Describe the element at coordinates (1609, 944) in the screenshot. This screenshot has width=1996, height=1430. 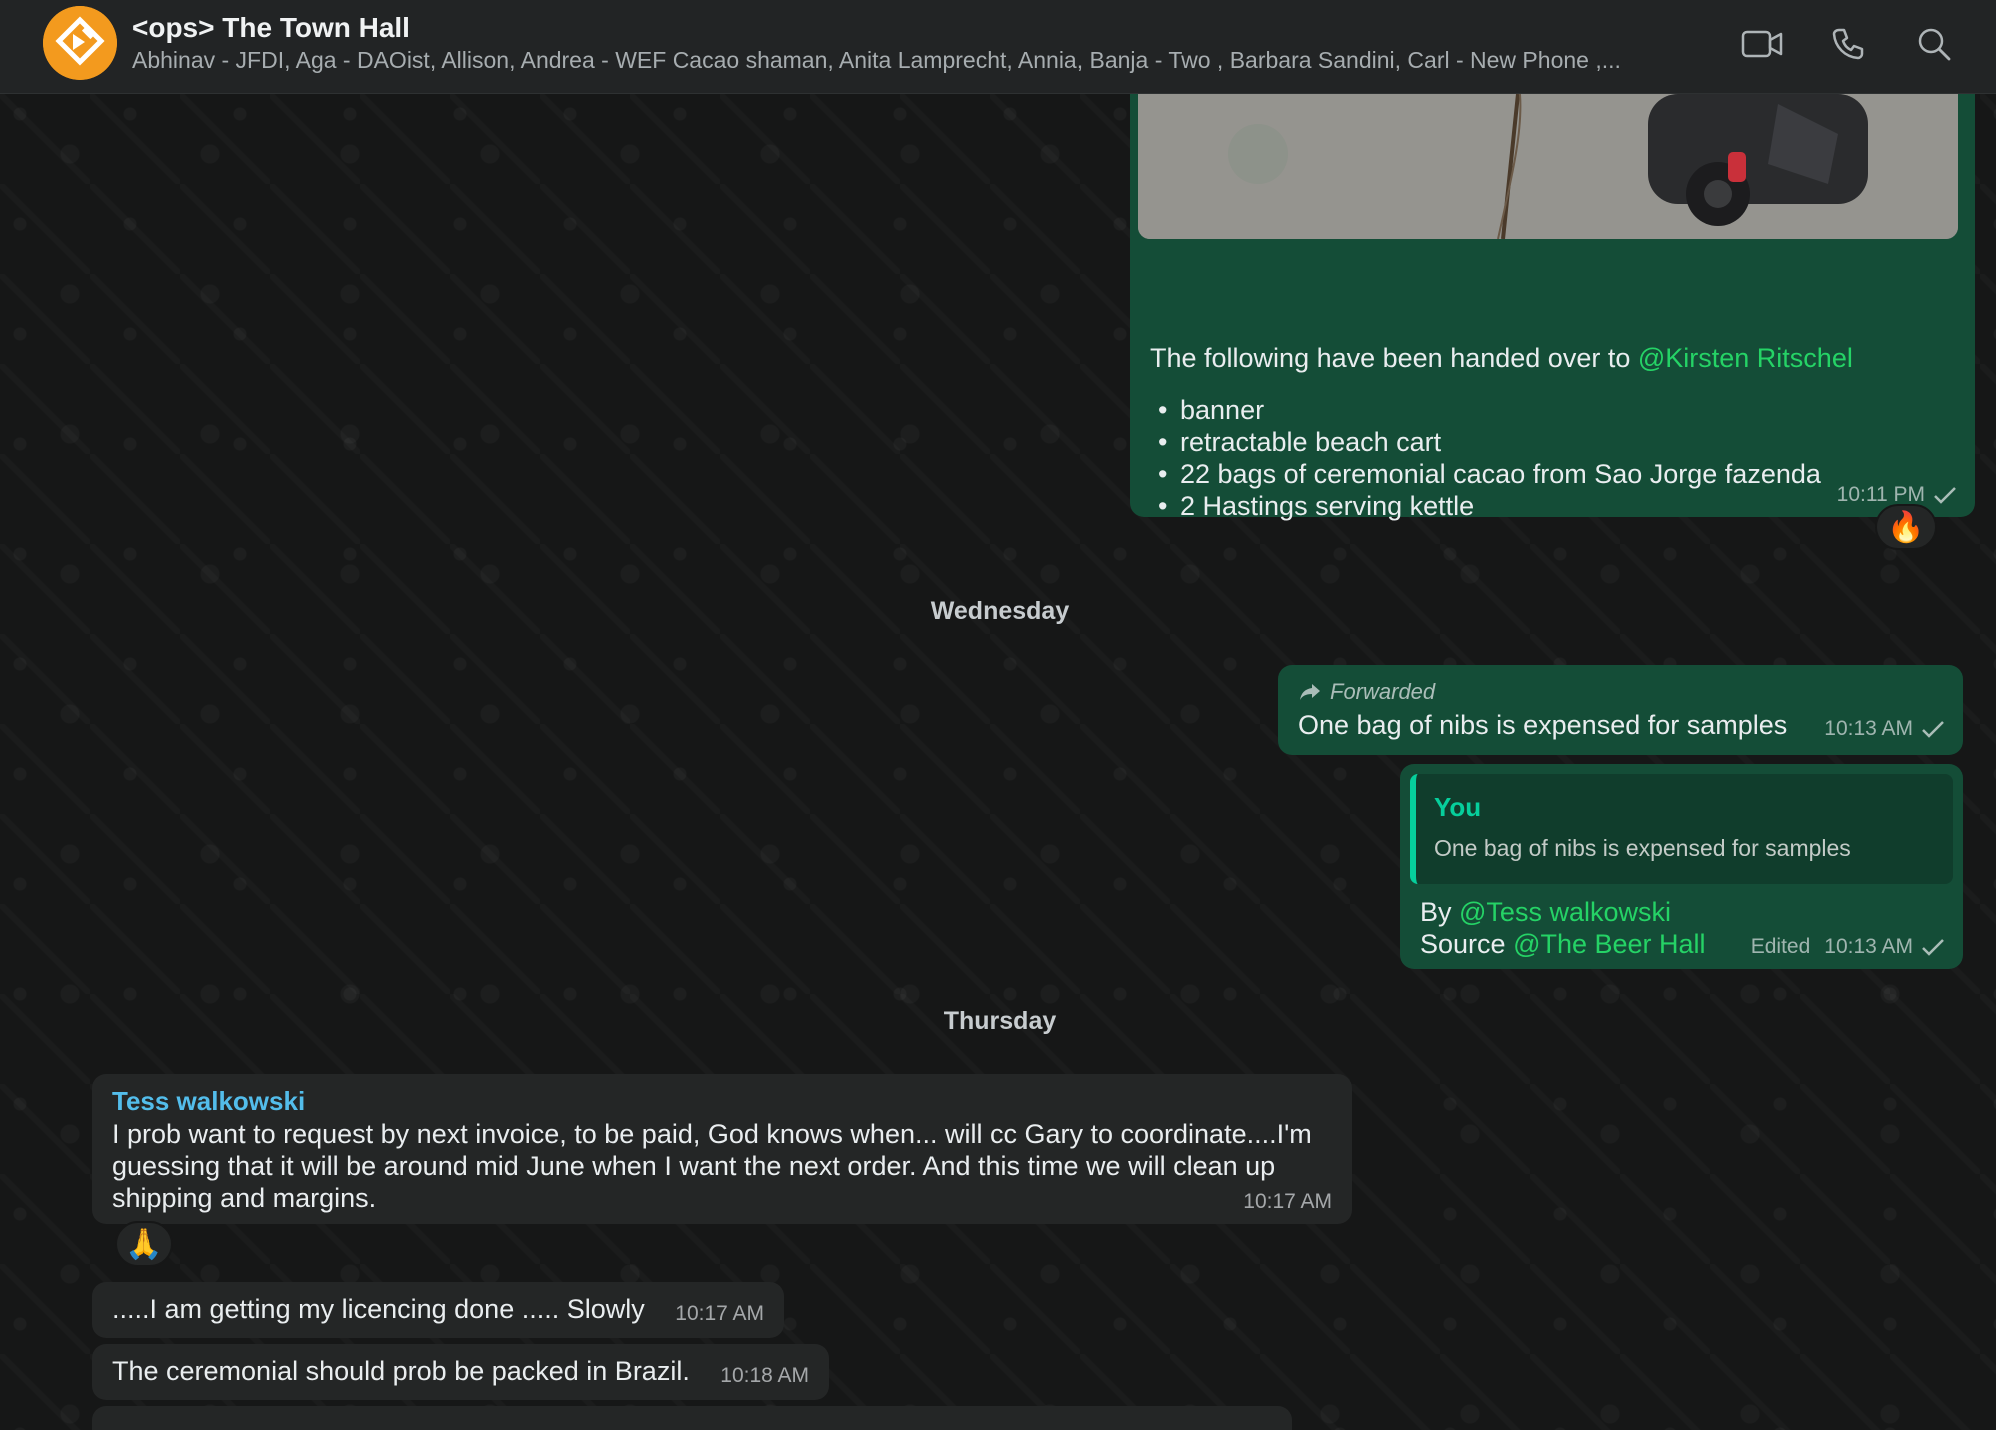
I see `mention-beer-hall: @The Beer Hall` at that location.